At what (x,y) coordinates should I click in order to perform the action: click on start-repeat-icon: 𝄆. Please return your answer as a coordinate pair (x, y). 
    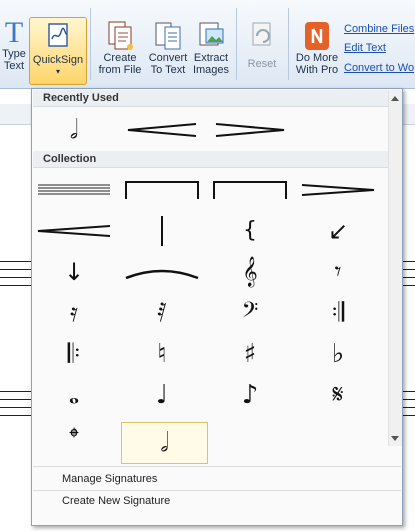
    Looking at the image, I should click on (74, 354).